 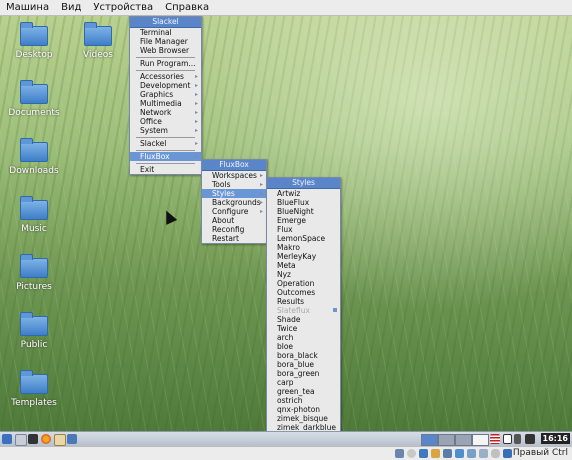 What do you see at coordinates (303, 364) in the screenshot?
I see `styles-menu-item-bora-blue: bora_blue` at bounding box center [303, 364].